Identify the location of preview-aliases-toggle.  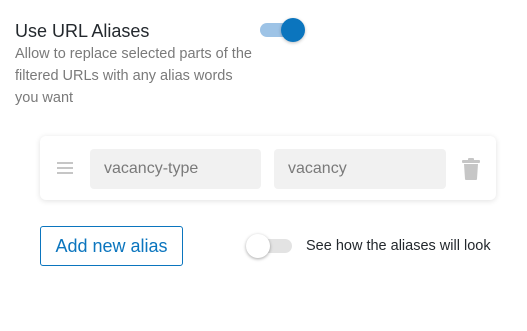
(270, 246).